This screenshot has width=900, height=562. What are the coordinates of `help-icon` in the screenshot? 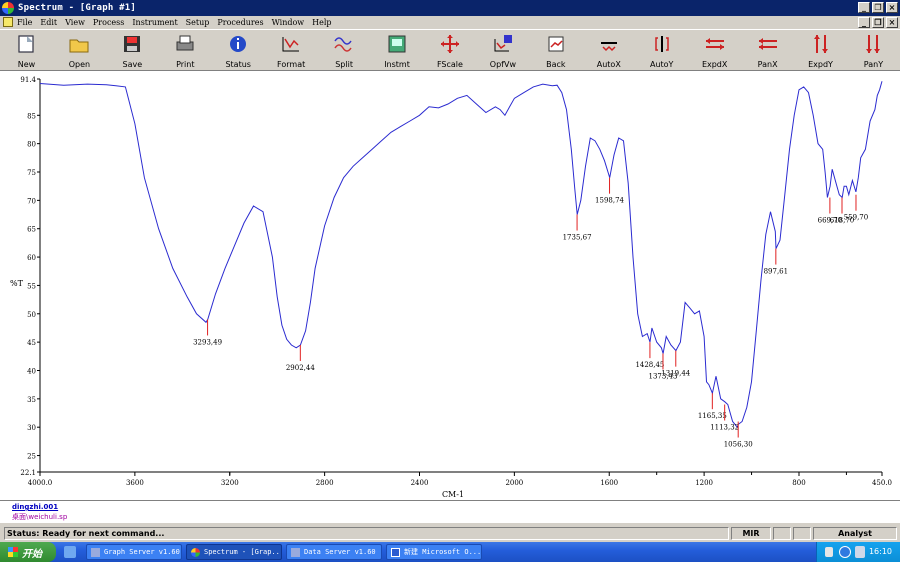 It's located at (845, 552).